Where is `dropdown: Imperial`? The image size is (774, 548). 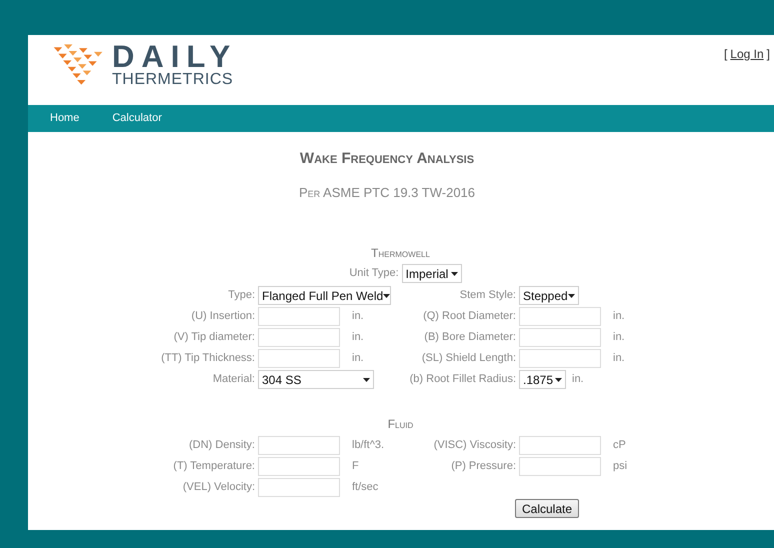 dropdown: Imperial is located at coordinates (432, 273).